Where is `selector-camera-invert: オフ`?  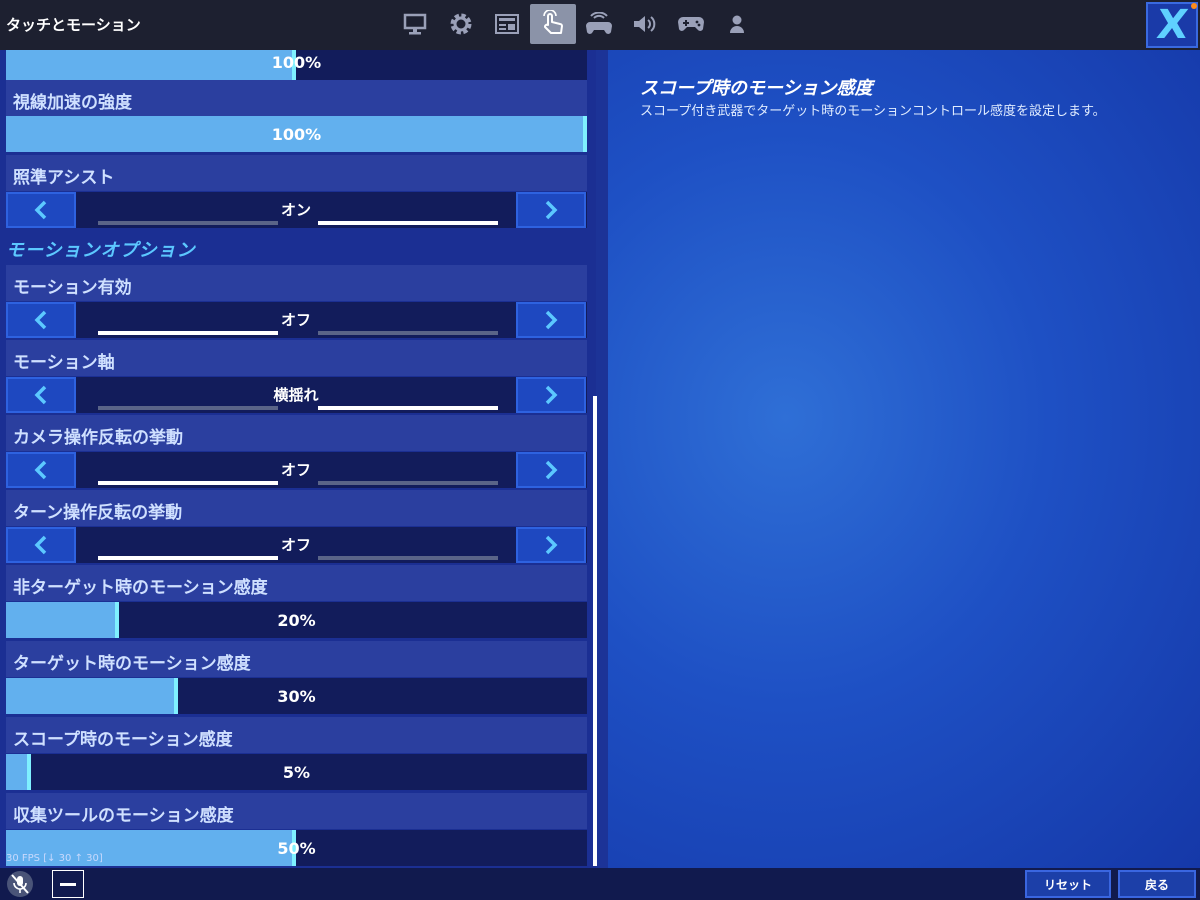 selector-camera-invert: オフ is located at coordinates (296, 470).